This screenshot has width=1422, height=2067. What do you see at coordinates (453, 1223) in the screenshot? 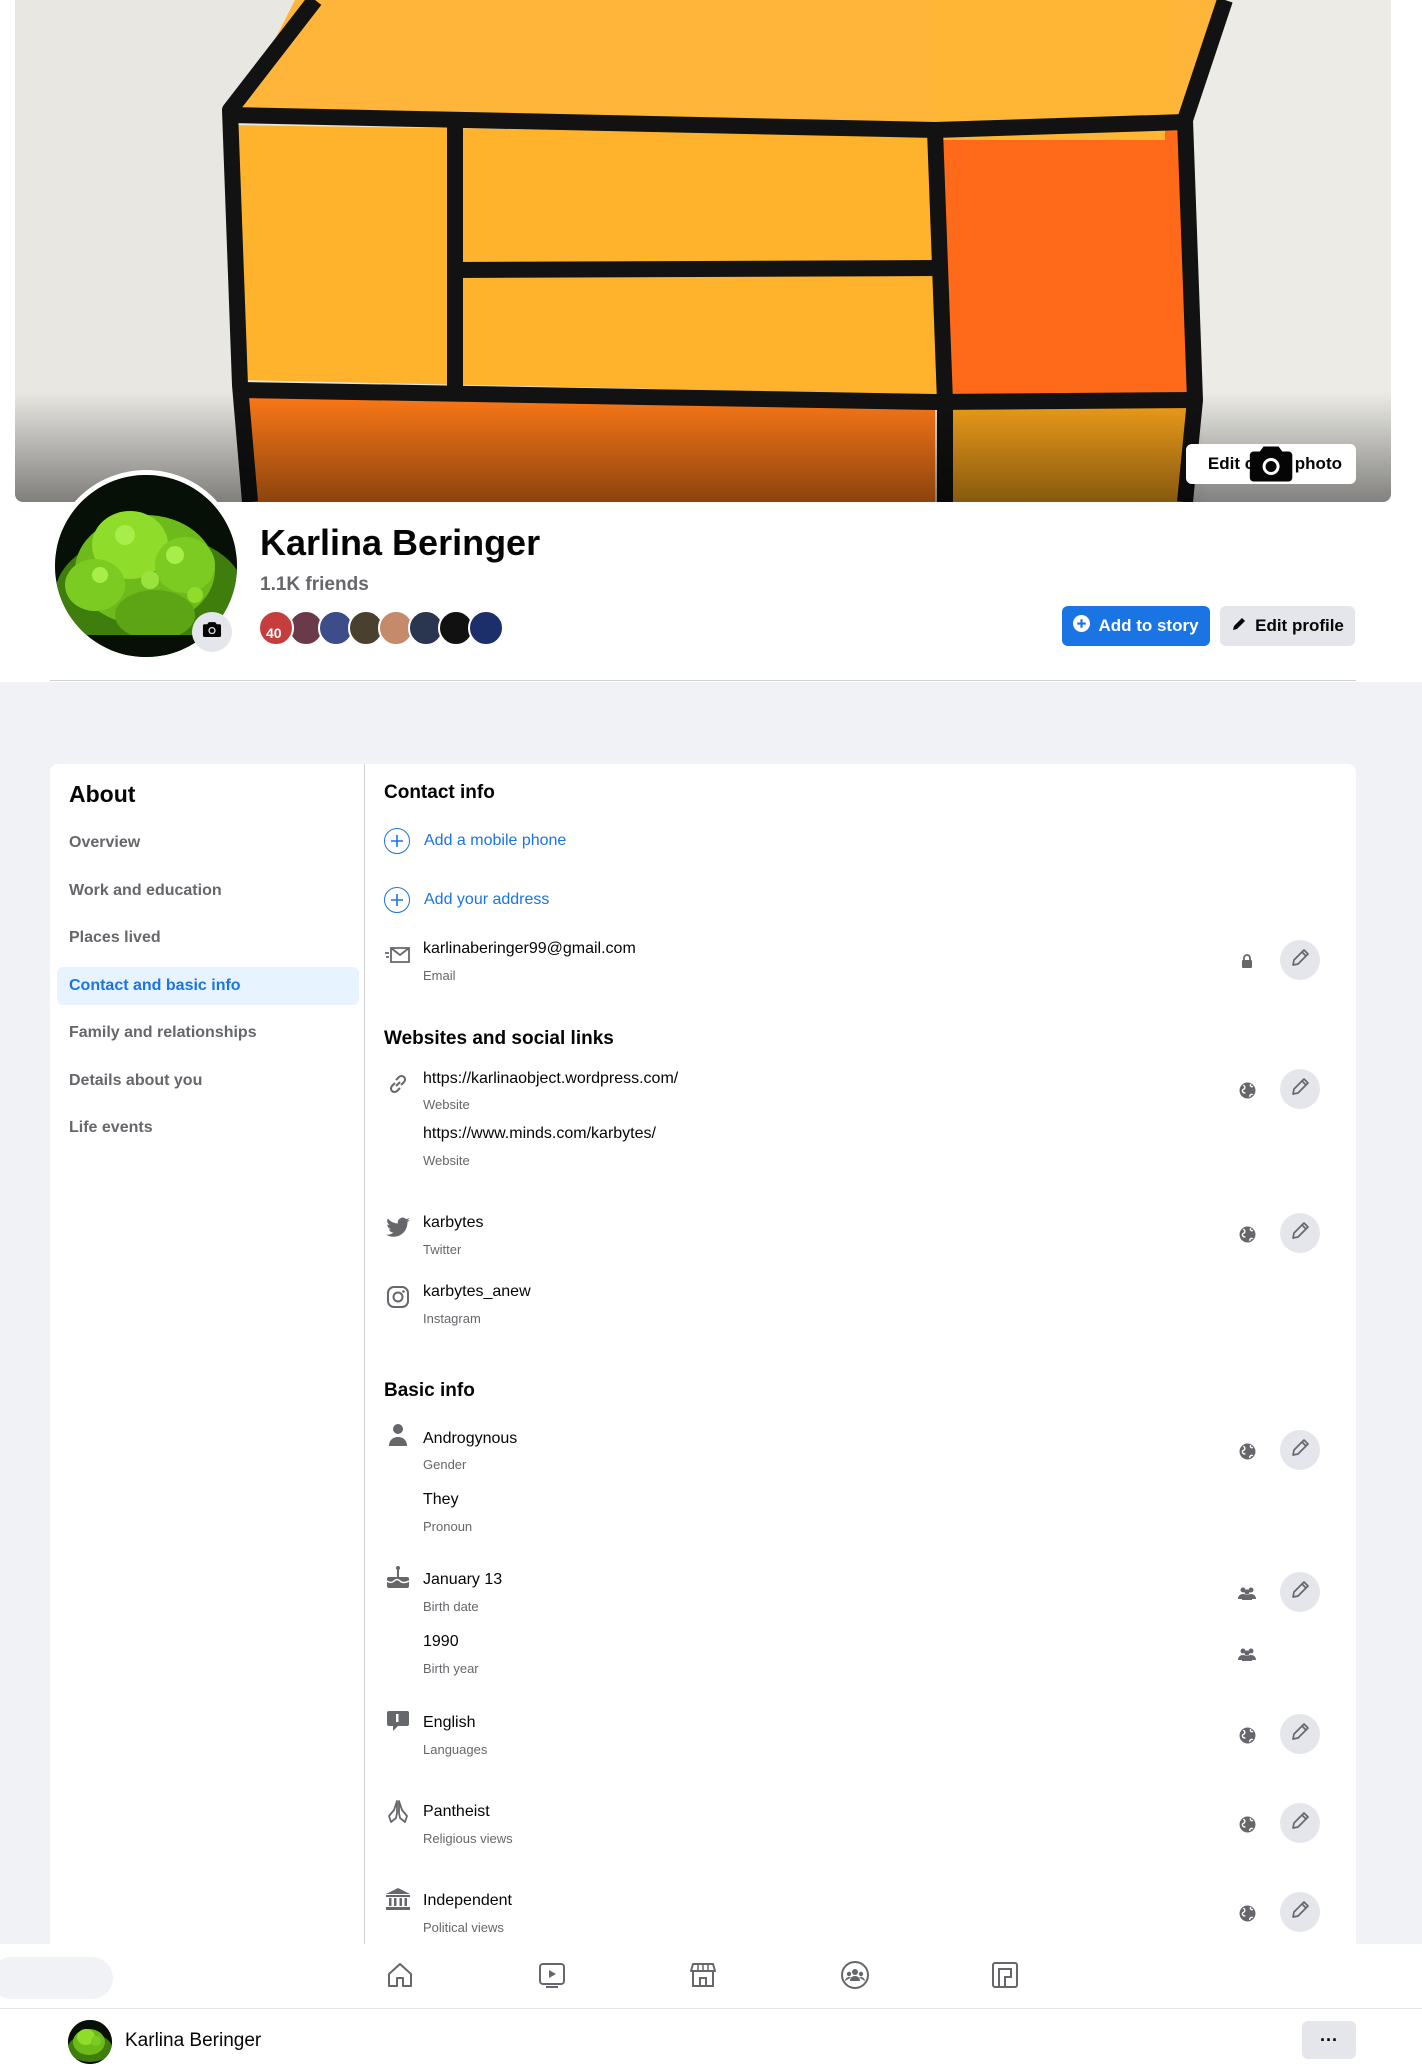
I see `twitter-value: karbytes` at bounding box center [453, 1223].